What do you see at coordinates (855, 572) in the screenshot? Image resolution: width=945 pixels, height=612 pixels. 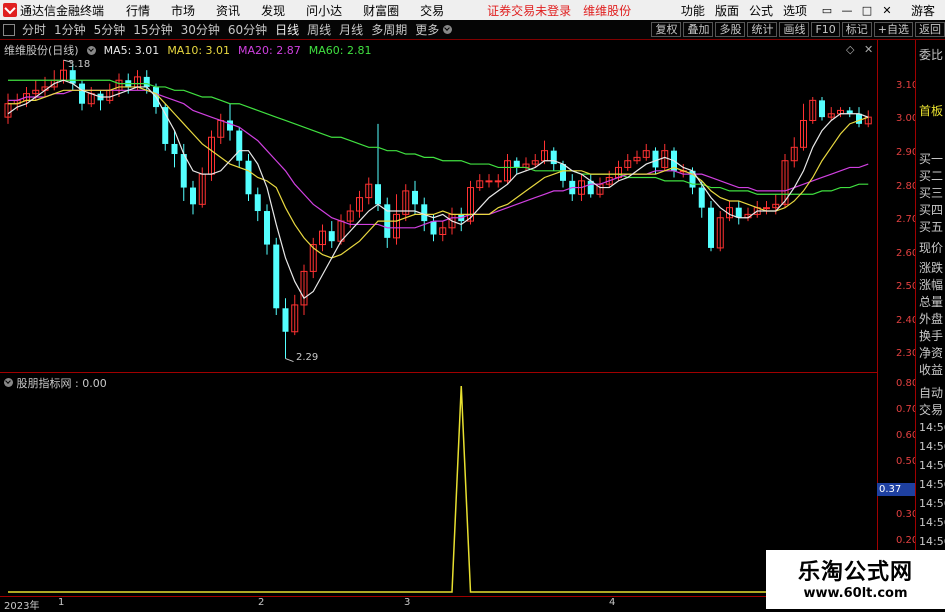 I see `watermark-title: 乐淘公式网` at bounding box center [855, 572].